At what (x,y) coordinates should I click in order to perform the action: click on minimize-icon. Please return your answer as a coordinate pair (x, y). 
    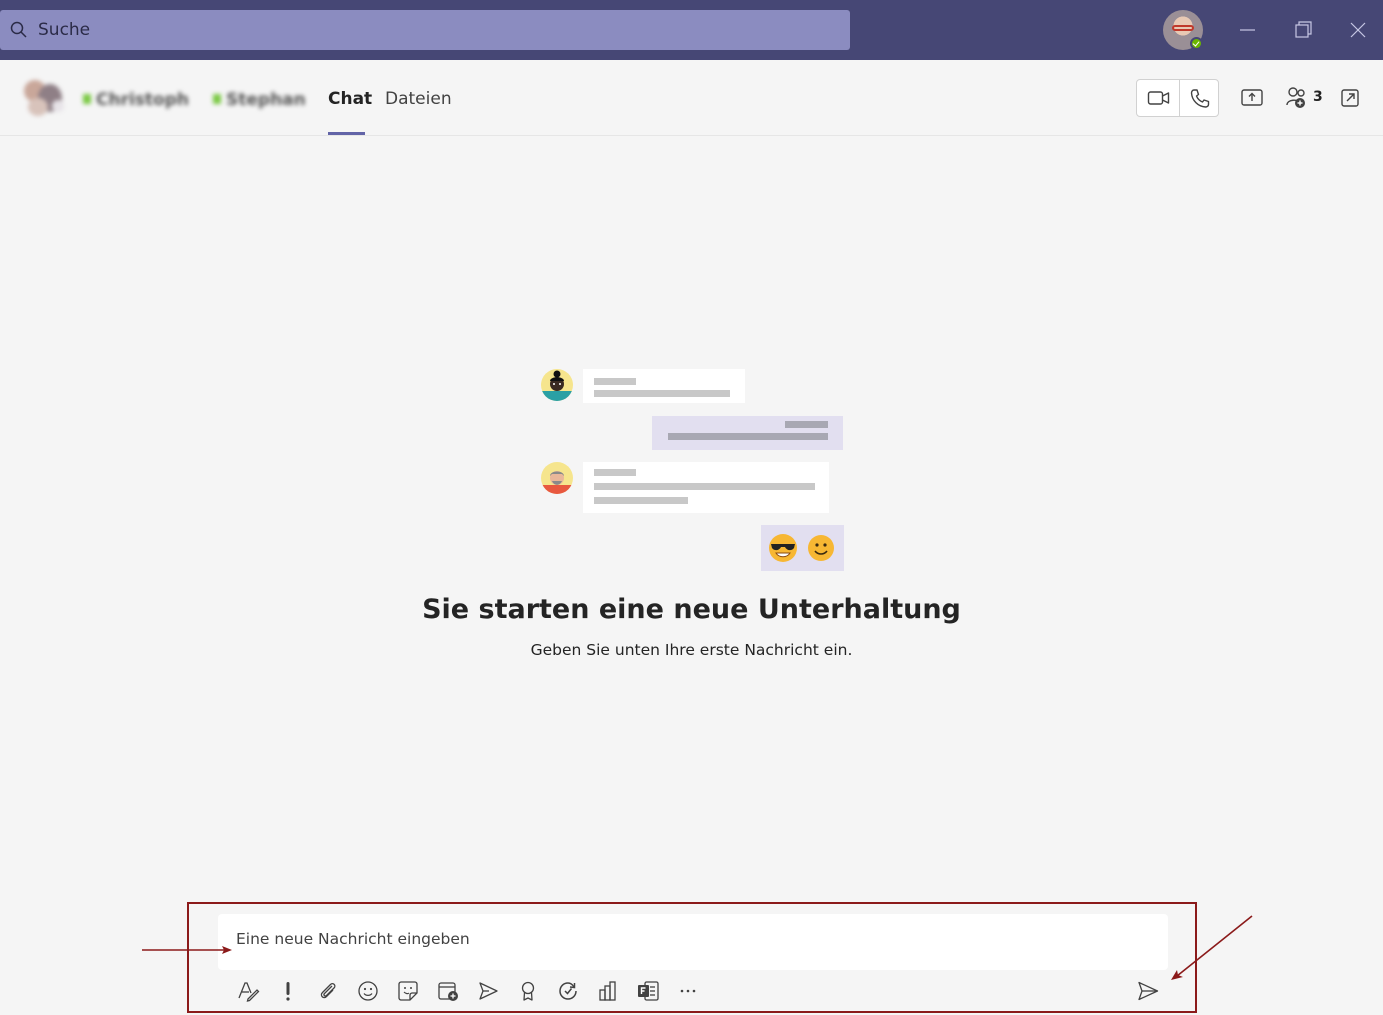
    Looking at the image, I should click on (1247, 30).